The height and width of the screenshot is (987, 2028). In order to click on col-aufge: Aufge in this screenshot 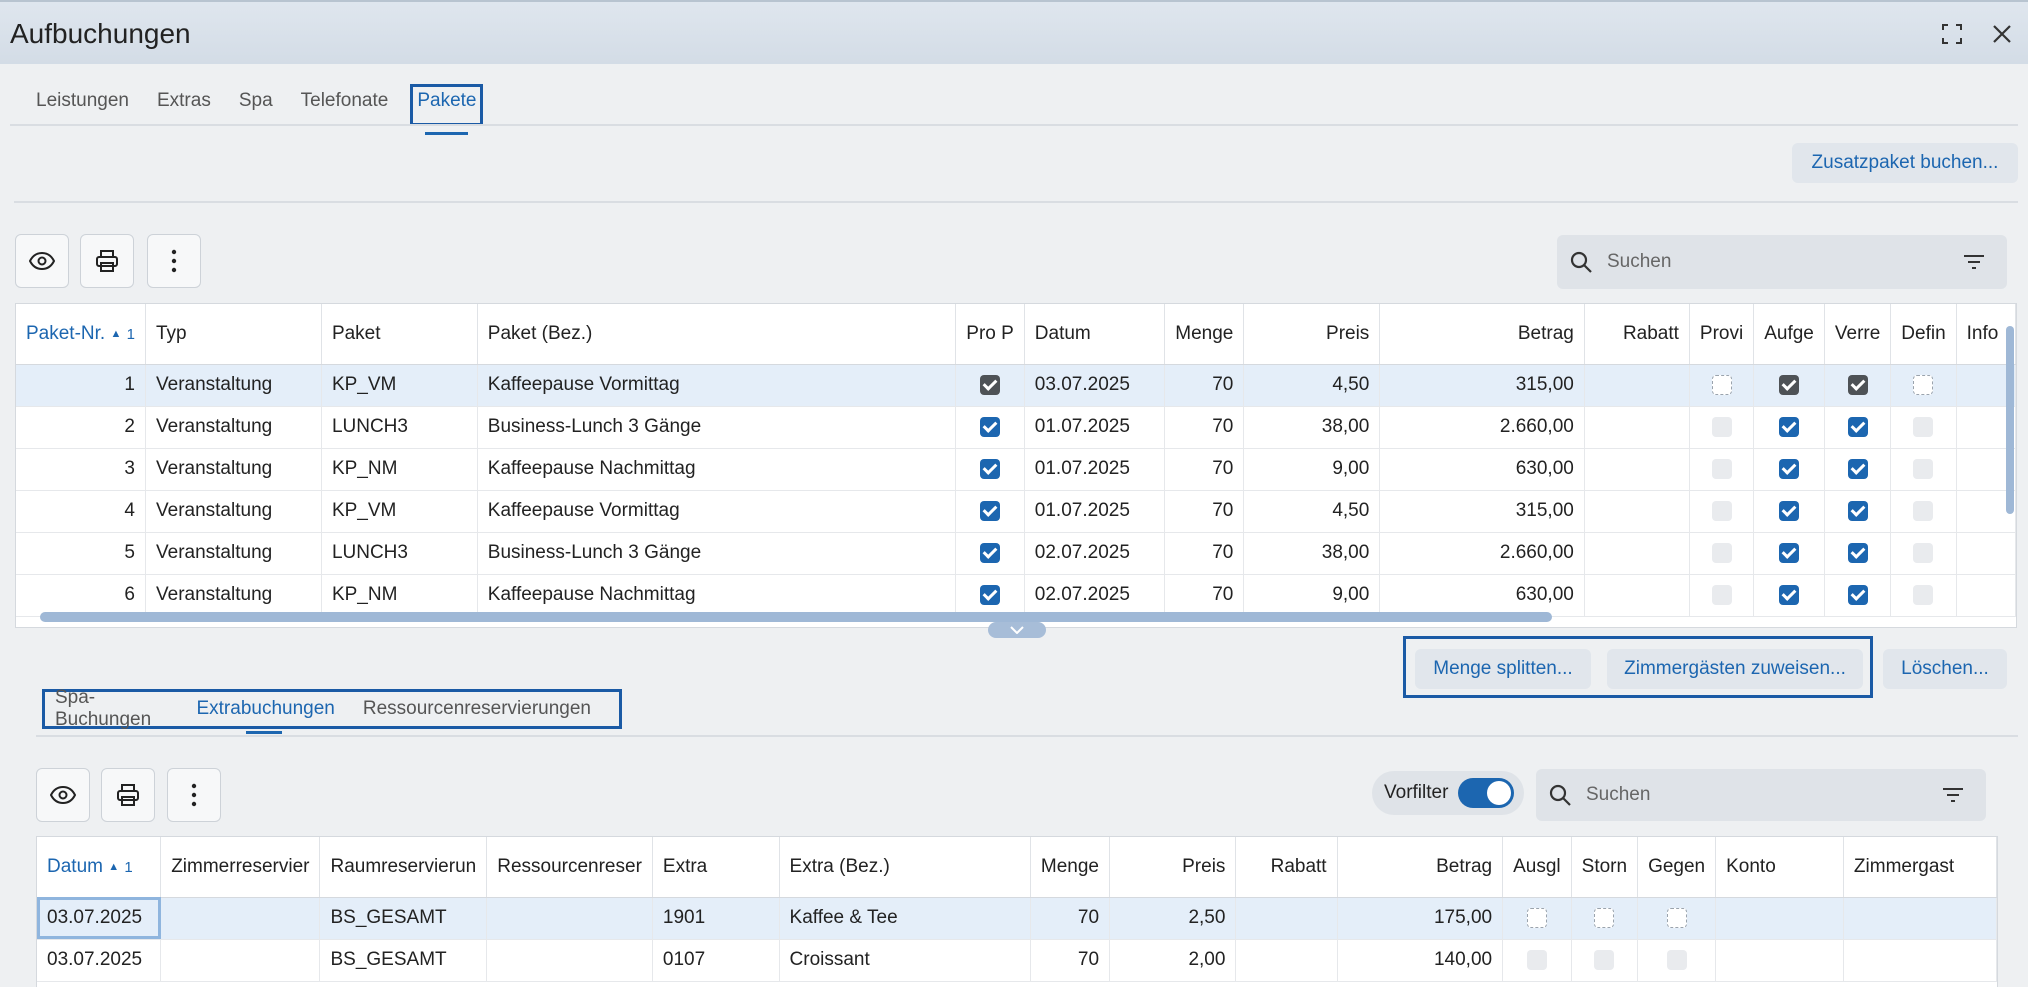, I will do `click(1789, 334)`.